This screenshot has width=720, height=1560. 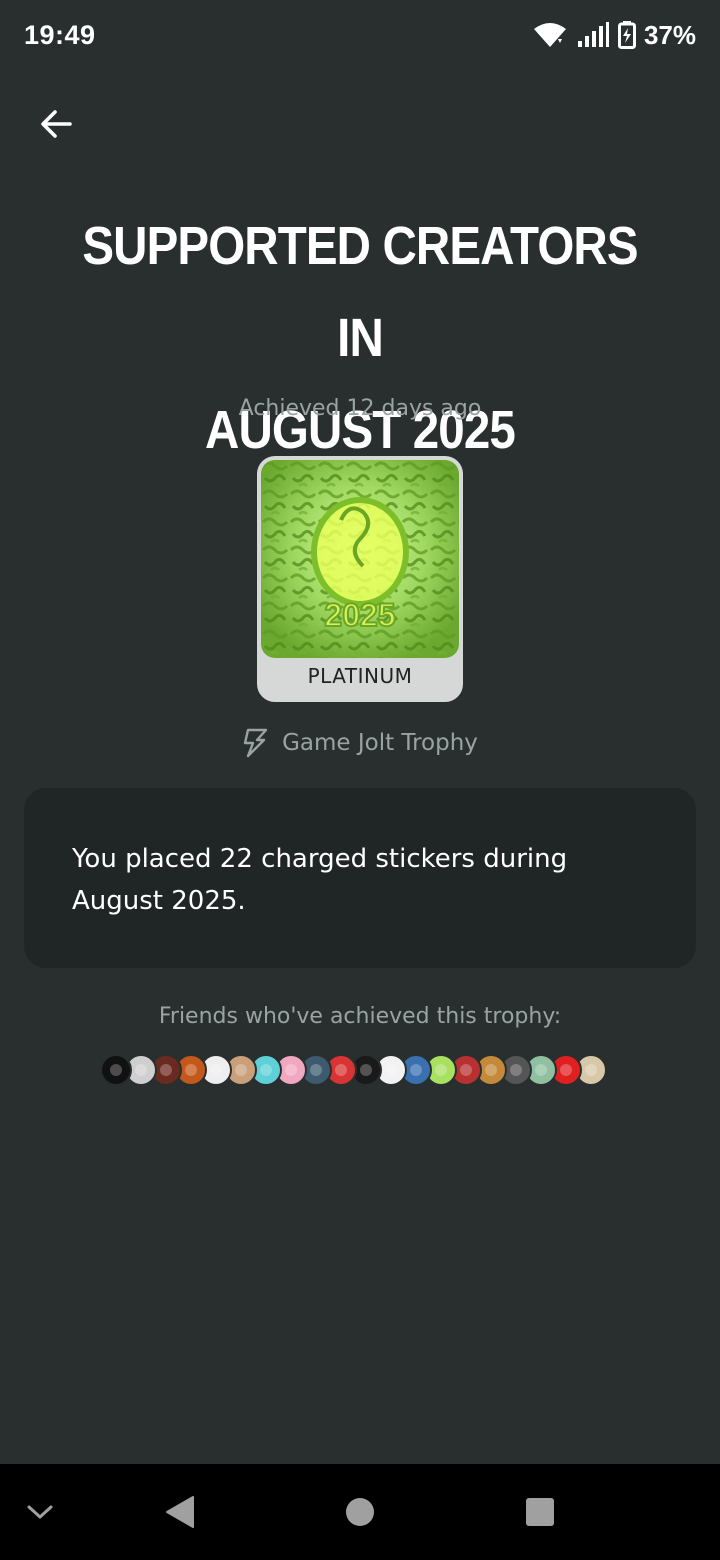 I want to click on friend-avatar, so click(x=116, y=1070).